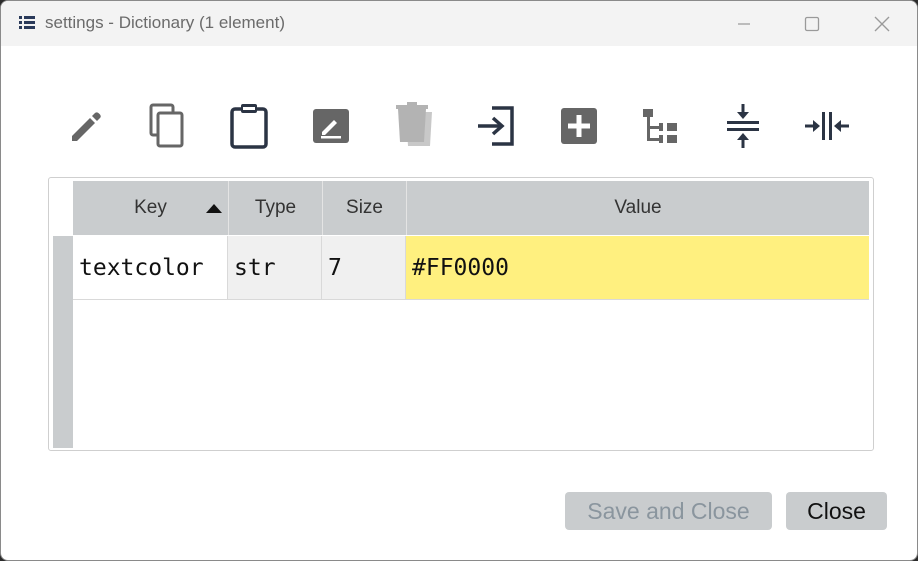 The image size is (918, 561). I want to click on table-row-key-cell: textcolor, so click(150, 268).